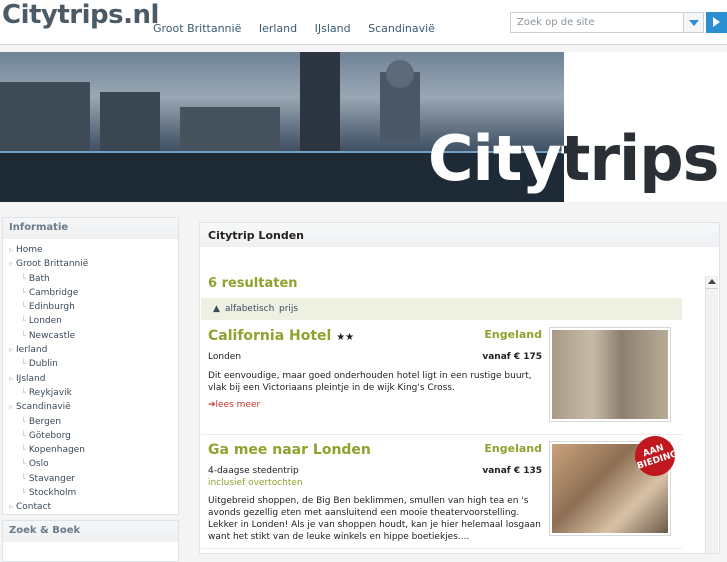  Describe the element at coordinates (255, 483) in the screenshot. I see `card-subtitle: inclusief overtochten` at that location.